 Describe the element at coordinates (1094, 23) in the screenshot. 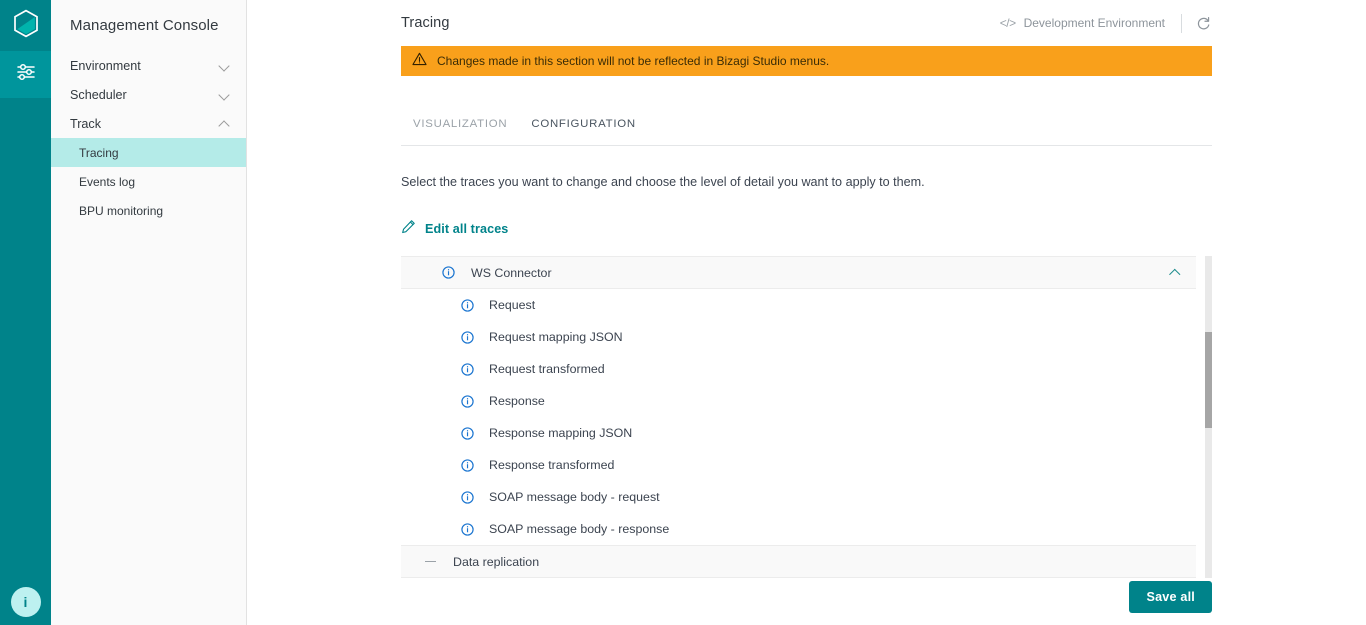

I see `environment-label: Development Environment` at that location.